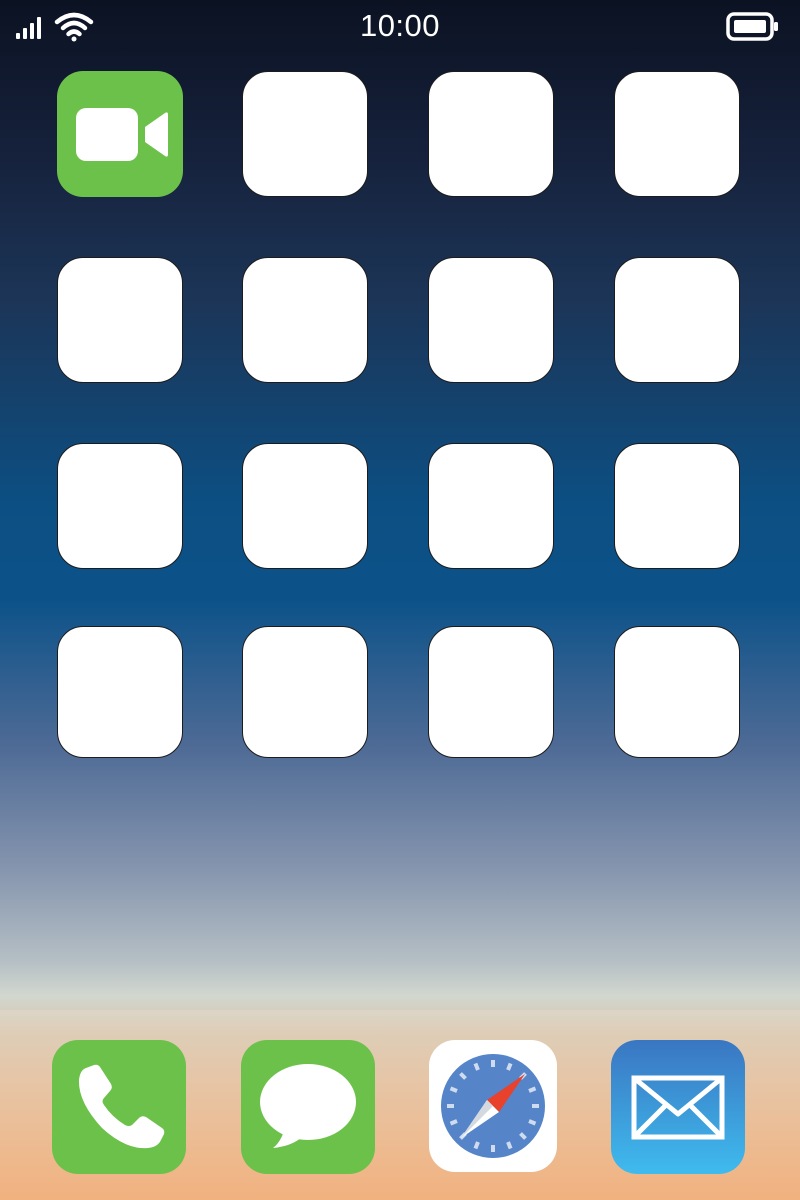  I want to click on phone-app-icon, so click(119, 1107).